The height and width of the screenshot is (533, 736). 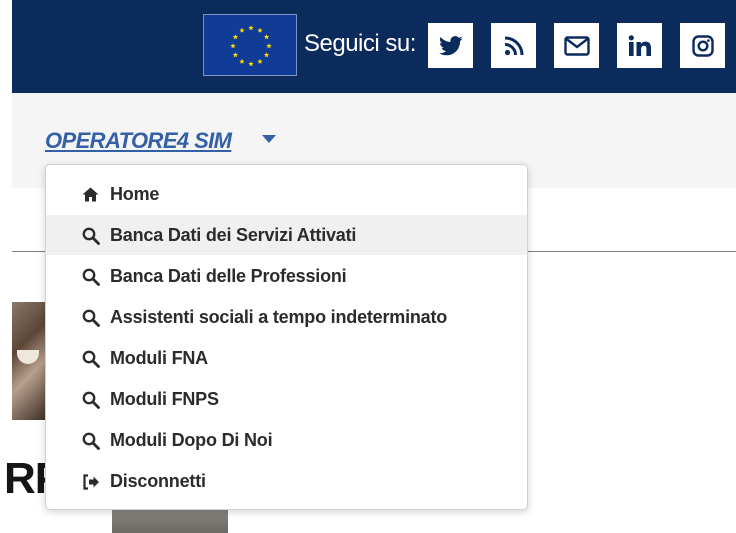 I want to click on email-button, so click(x=576, y=45).